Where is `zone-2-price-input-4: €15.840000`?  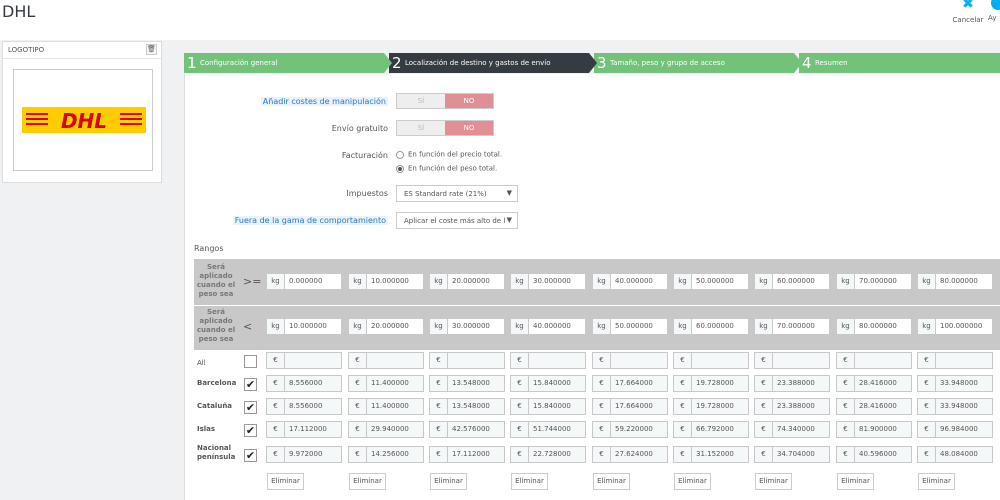
zone-2-price-input-4: €15.840000 is located at coordinates (548, 406).